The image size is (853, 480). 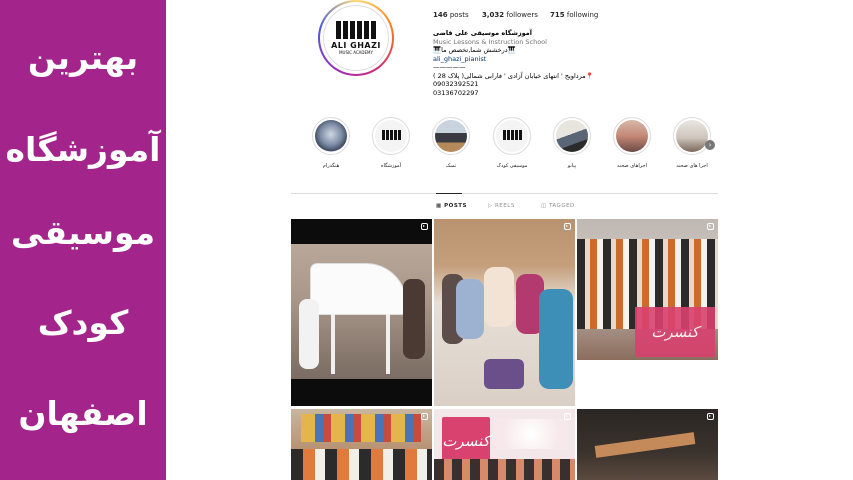 What do you see at coordinates (361, 464) in the screenshot?
I see `group-photo` at bounding box center [361, 464].